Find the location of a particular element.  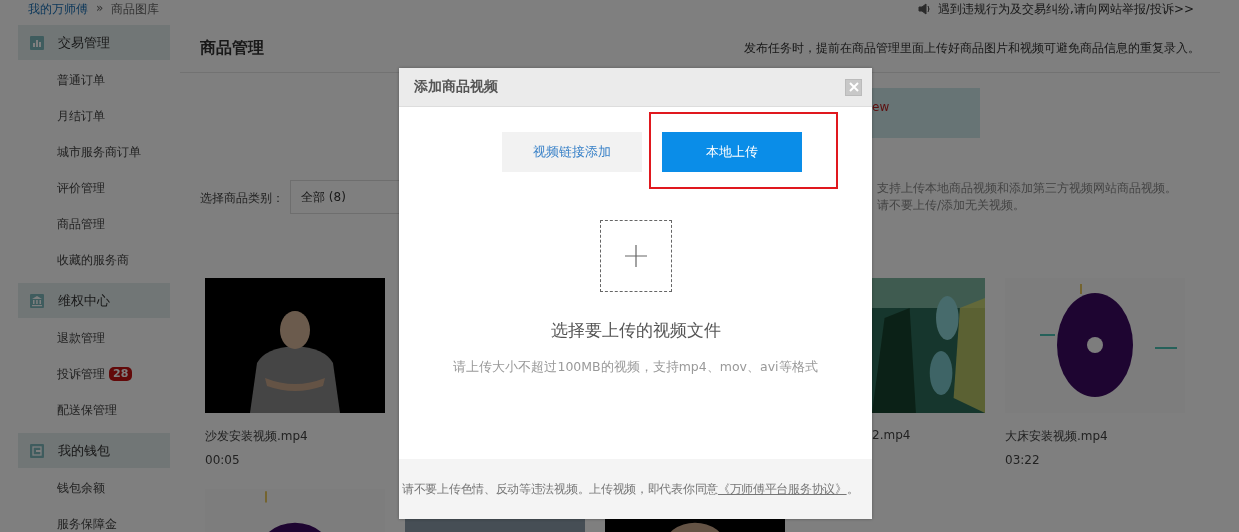

sidebar-item: 配送保管理 is located at coordinates (87, 410).